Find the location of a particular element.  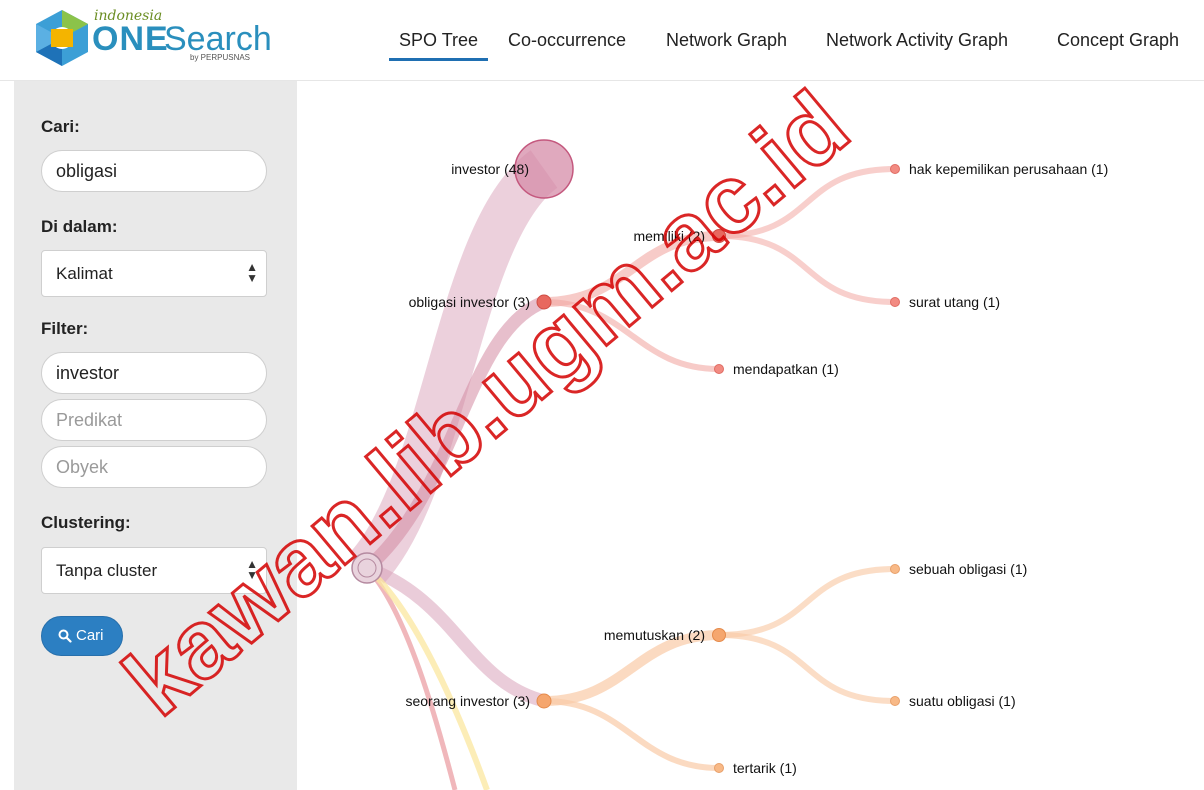

tab-spo-tree: SPO Tree is located at coordinates (438, 45).